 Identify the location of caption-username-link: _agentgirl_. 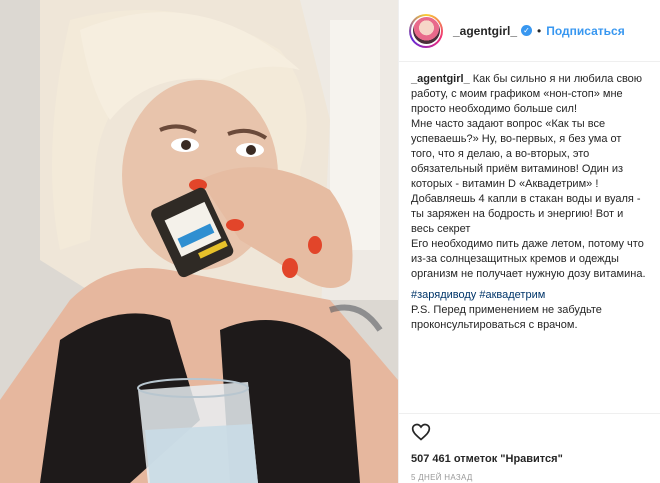
(440, 79).